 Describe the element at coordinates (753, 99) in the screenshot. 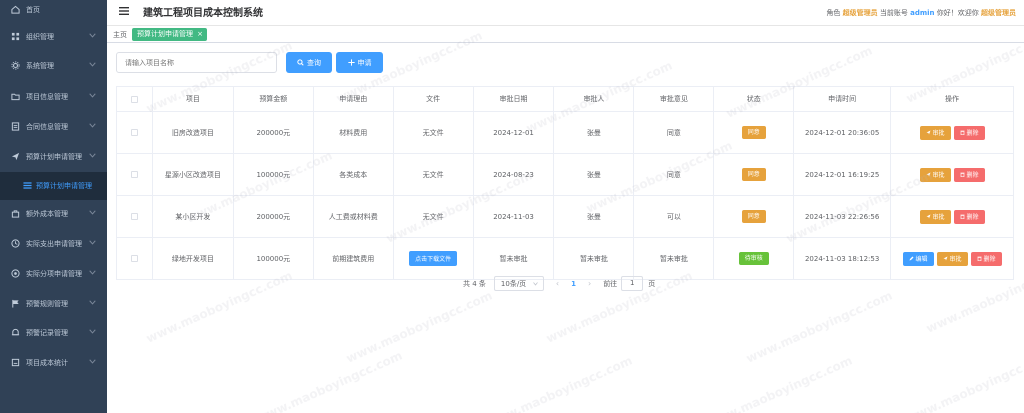

I see `column-header-label: 状态` at that location.